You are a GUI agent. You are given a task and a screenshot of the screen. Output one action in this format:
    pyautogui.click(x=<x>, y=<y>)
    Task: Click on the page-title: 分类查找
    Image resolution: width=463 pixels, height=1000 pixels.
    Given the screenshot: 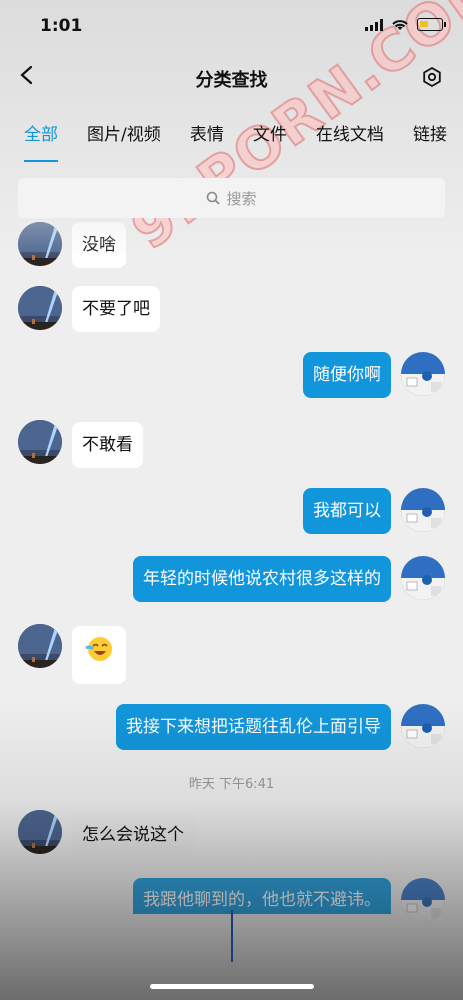 What is the action you would take?
    pyautogui.click(x=231, y=80)
    